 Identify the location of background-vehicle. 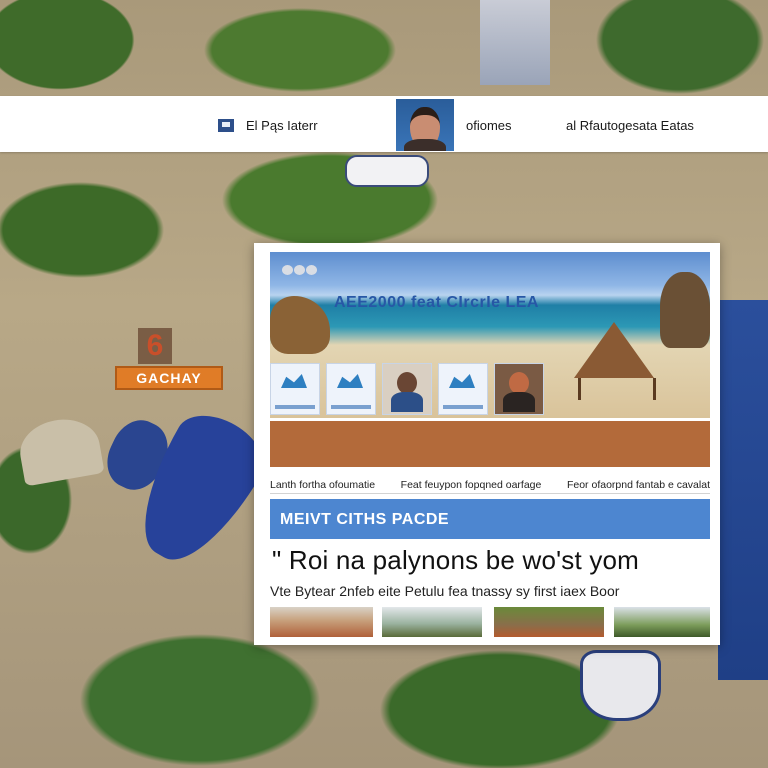
(387, 171).